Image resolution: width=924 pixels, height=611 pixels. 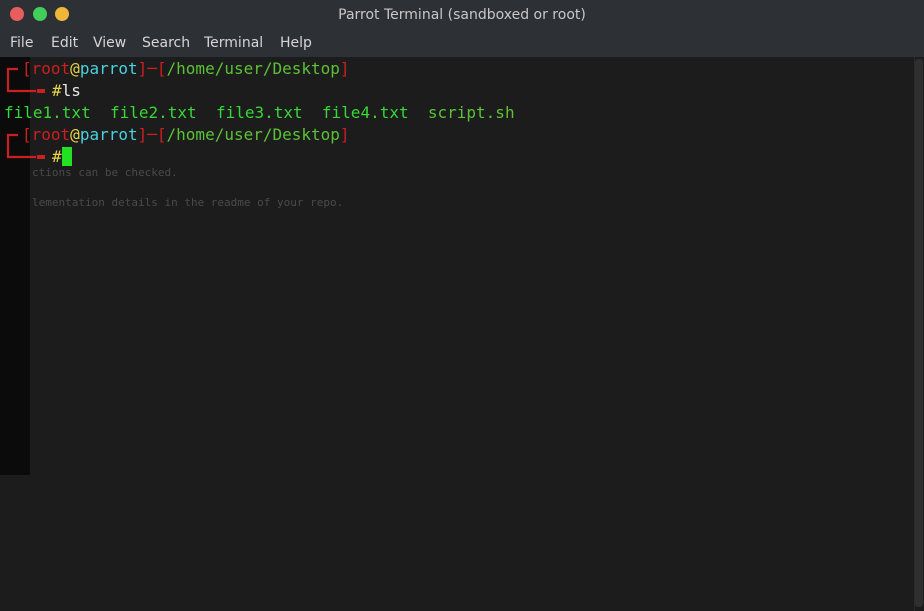 I want to click on window-title: Parrot Terminal (sandboxed or root), so click(x=462, y=15).